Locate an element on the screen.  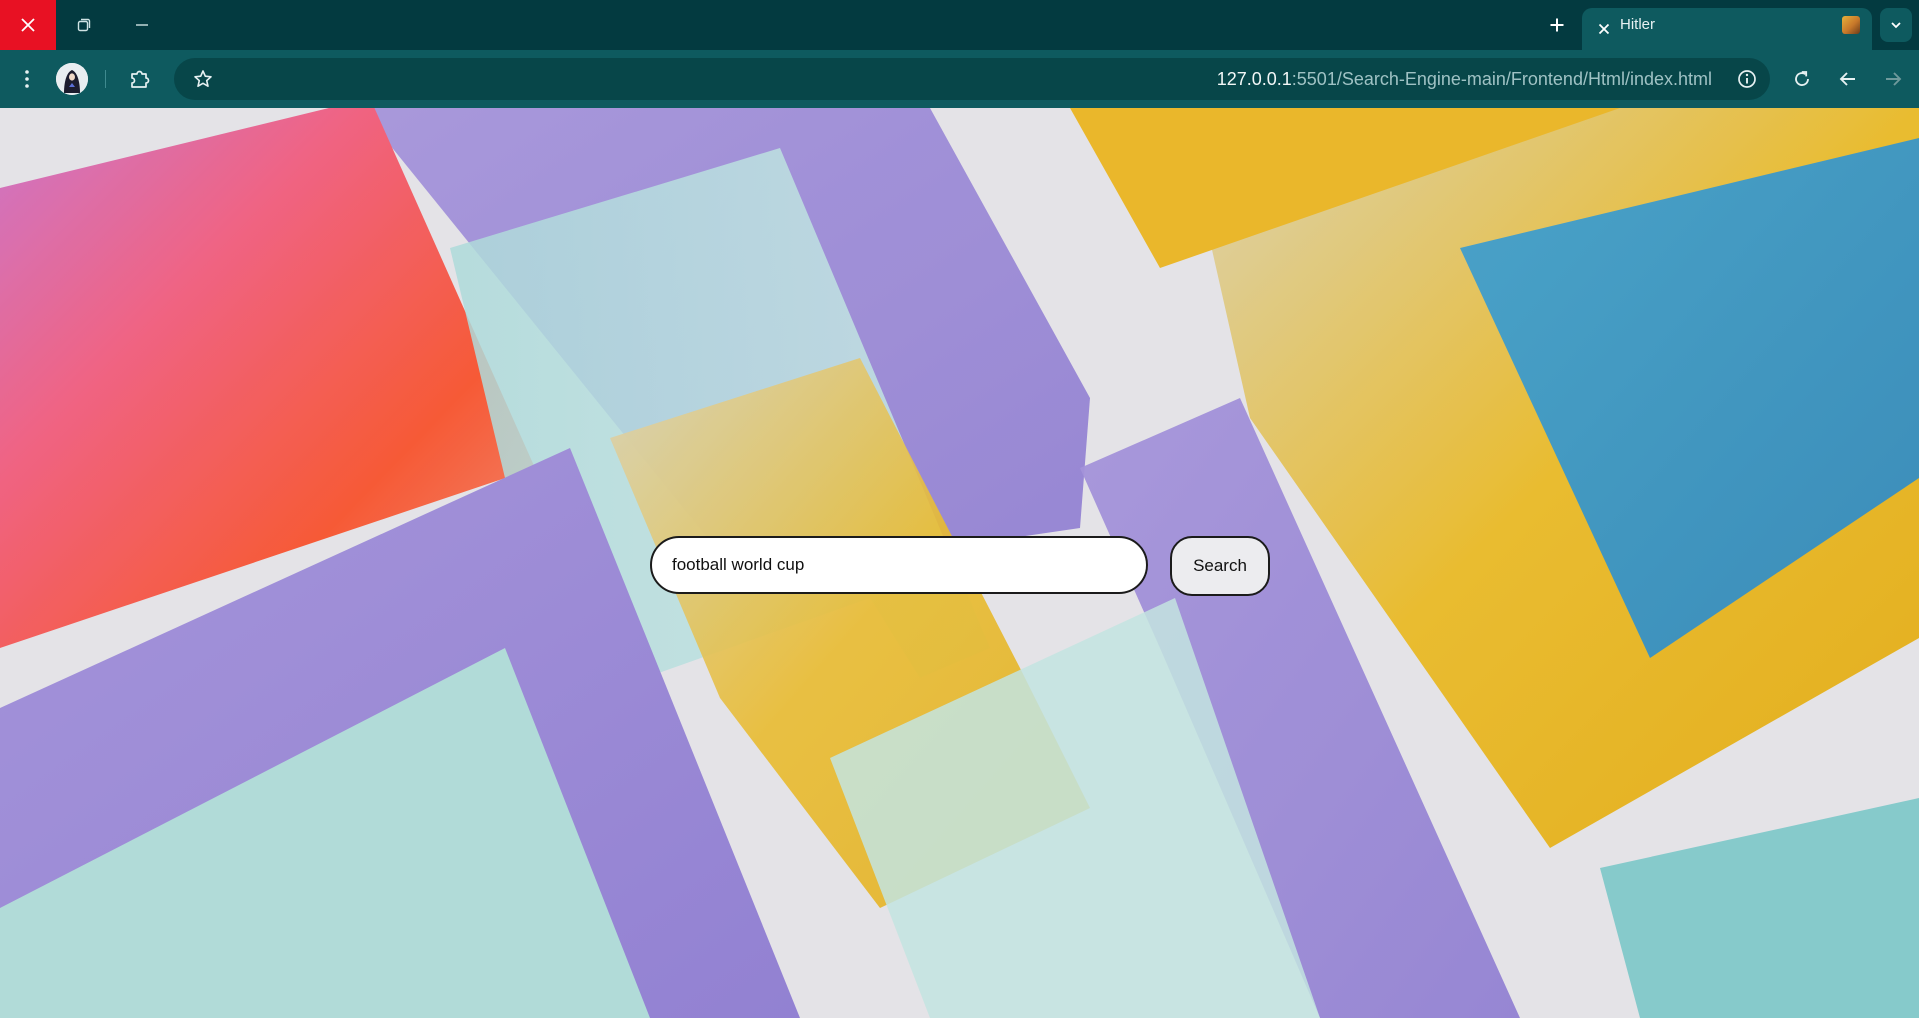
minimize-icon is located at coordinates (142, 25).